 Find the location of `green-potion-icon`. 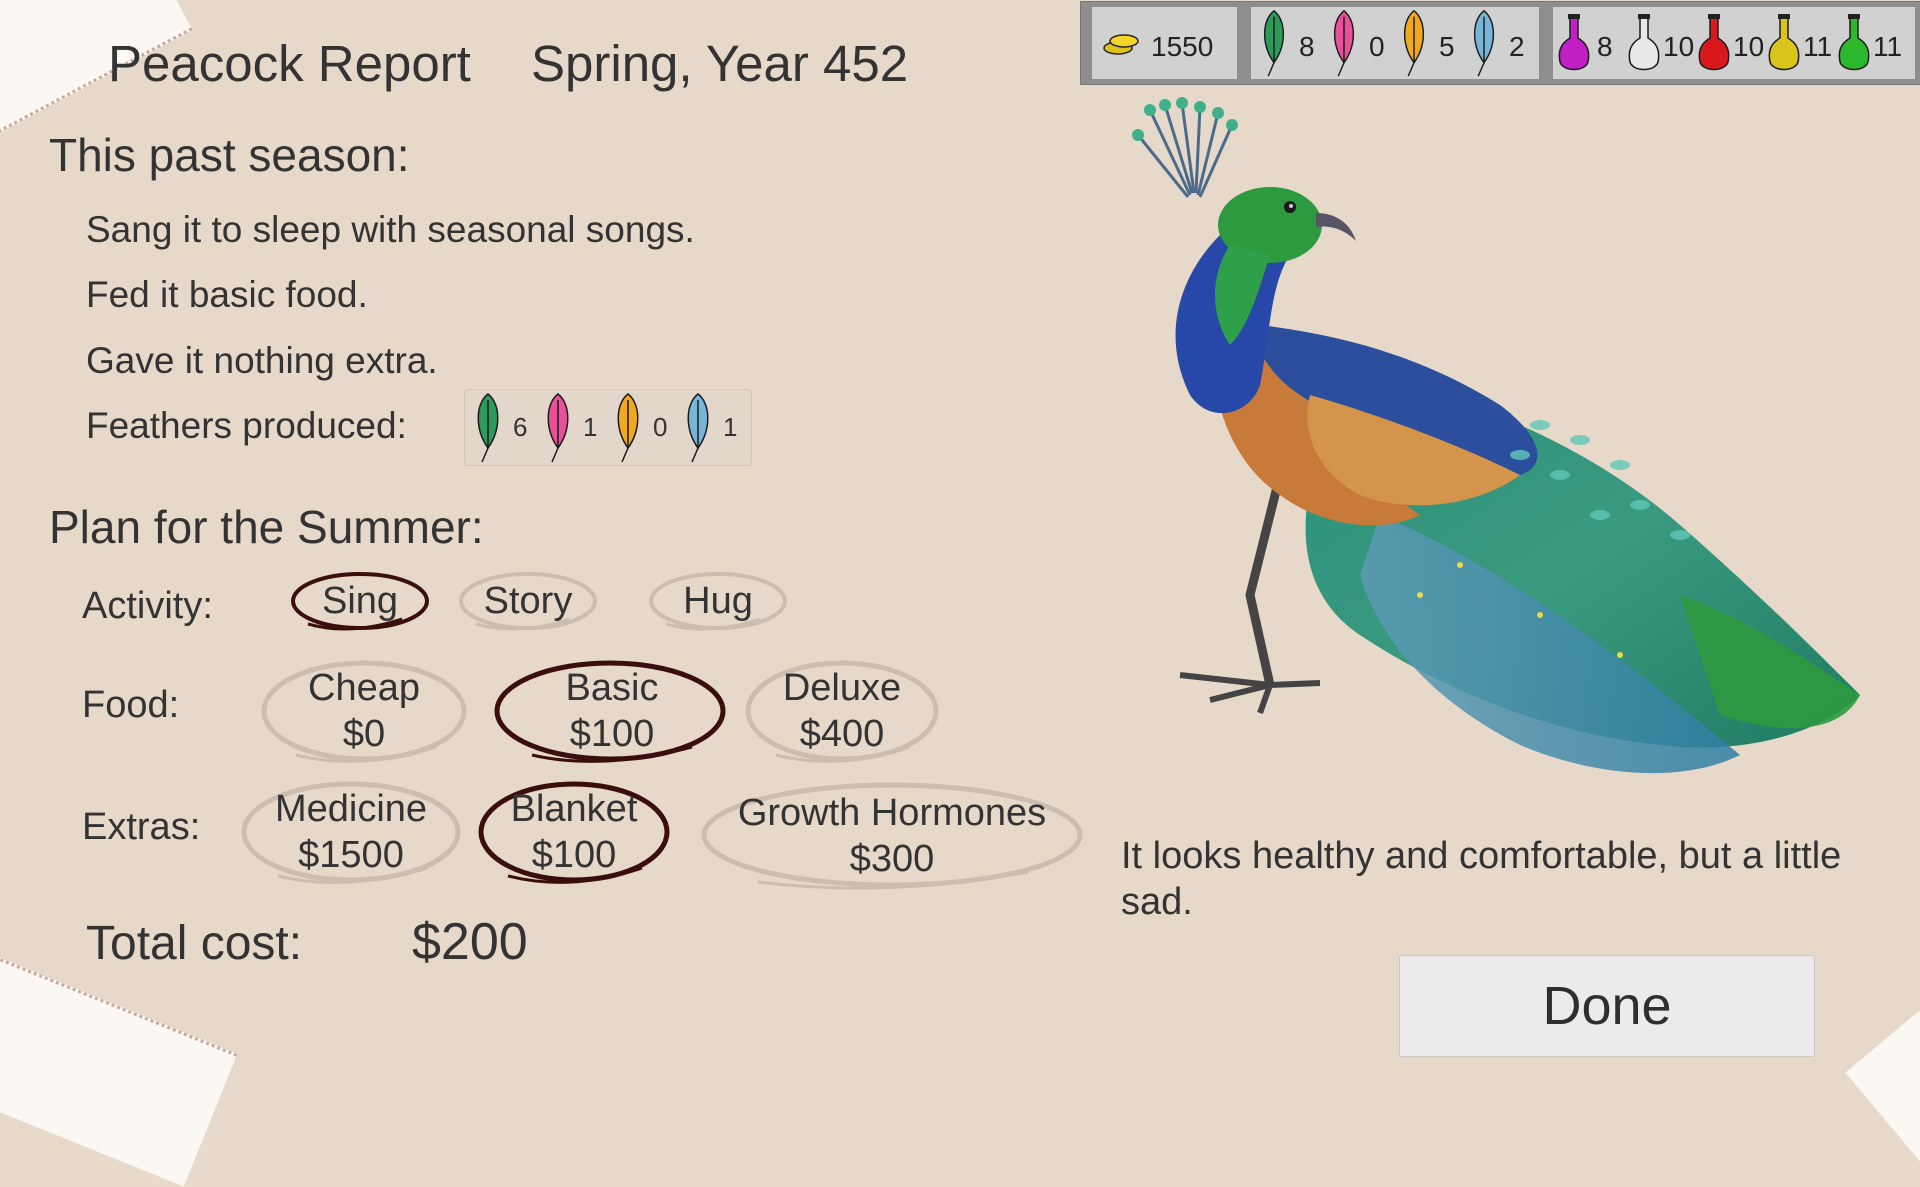

green-potion-icon is located at coordinates (1854, 42).